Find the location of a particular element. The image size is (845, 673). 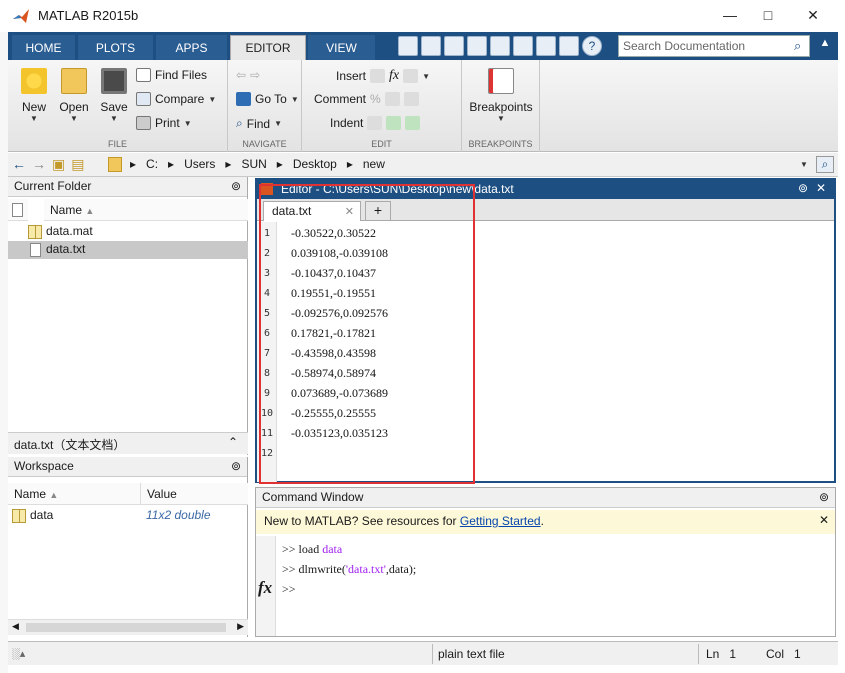

tab-plots: PLOTS is located at coordinates (116, 47).